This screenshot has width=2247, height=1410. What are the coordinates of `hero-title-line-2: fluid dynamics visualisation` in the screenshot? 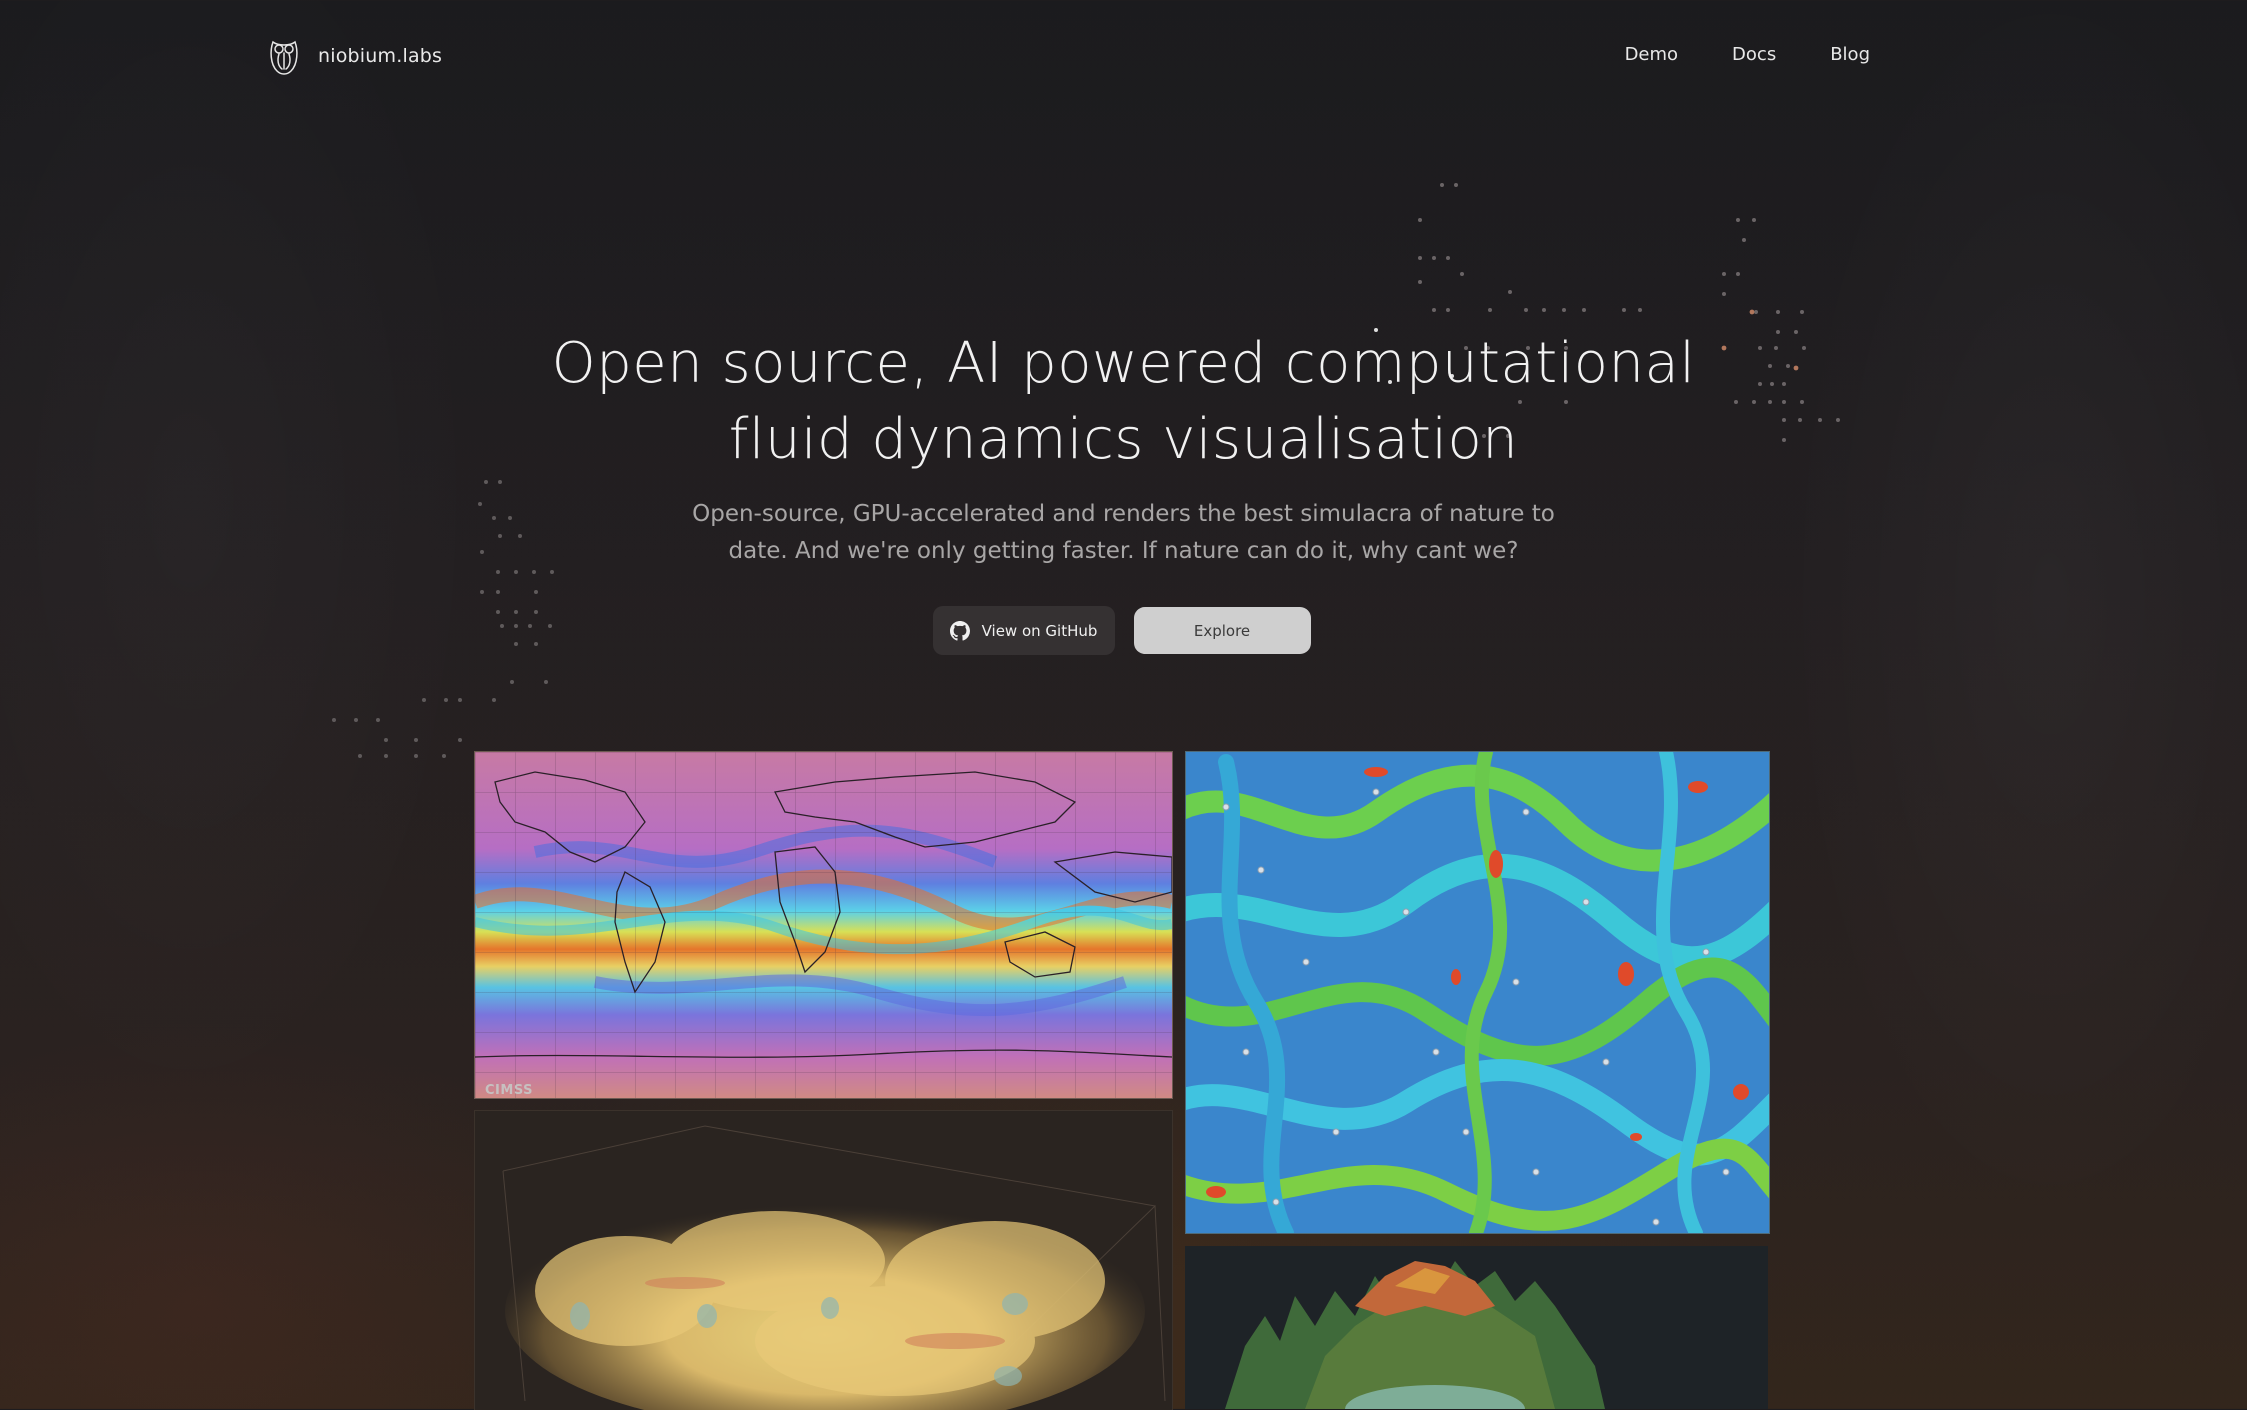 It's located at (1123, 439).